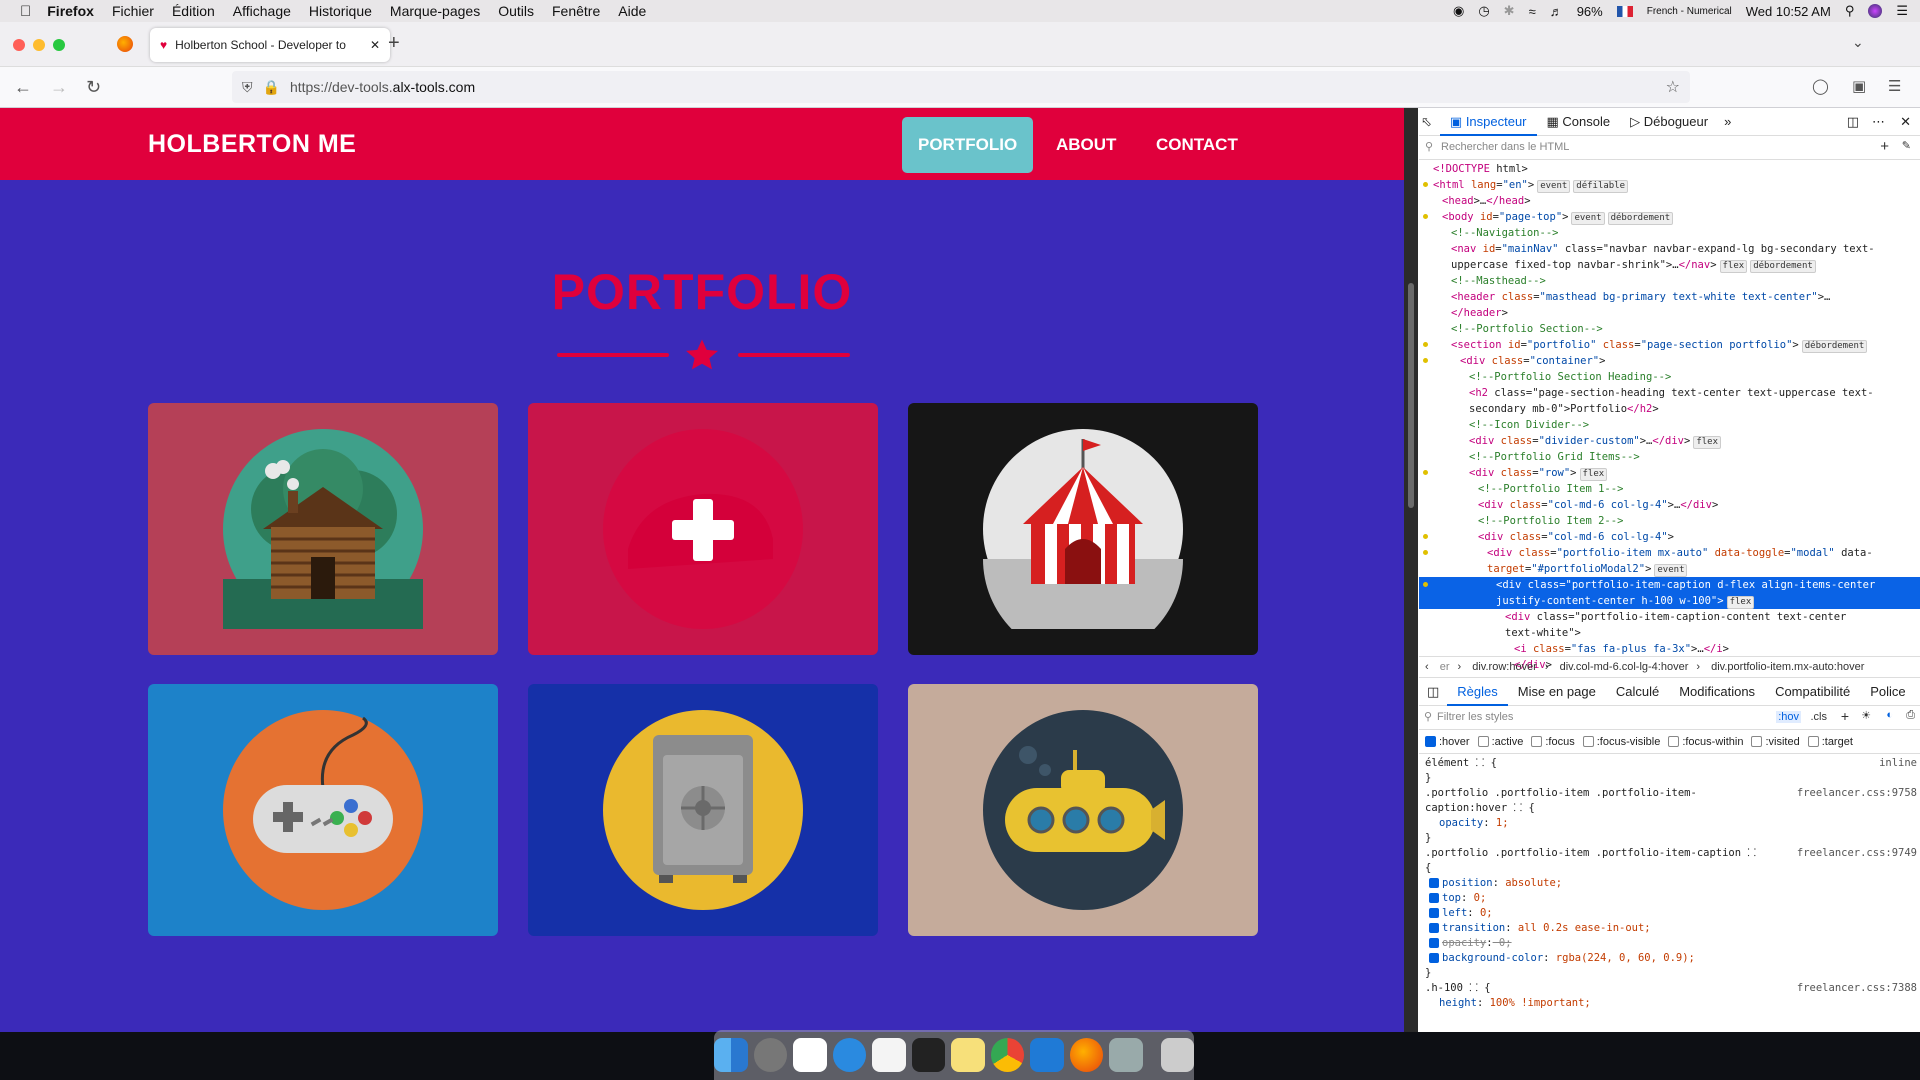  Describe the element at coordinates (1788, 11) in the screenshot. I see `menubar-clock: Wed 10:52 AM` at that location.